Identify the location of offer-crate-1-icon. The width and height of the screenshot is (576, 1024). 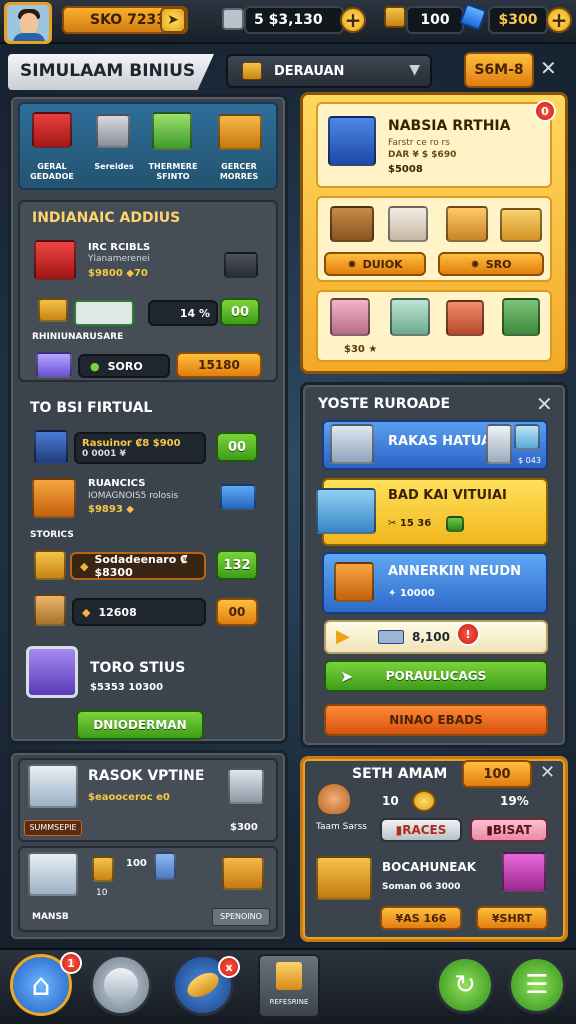
(352, 224).